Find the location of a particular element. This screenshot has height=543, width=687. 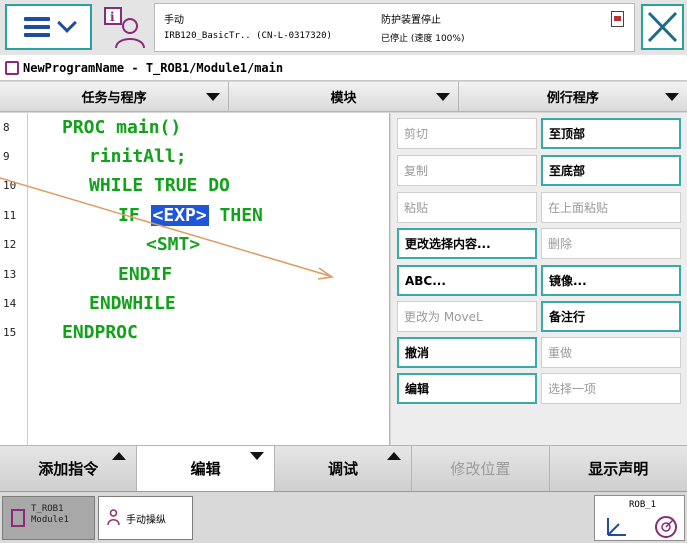

tab-tasks-programs: 任务与程序 is located at coordinates (115, 96).